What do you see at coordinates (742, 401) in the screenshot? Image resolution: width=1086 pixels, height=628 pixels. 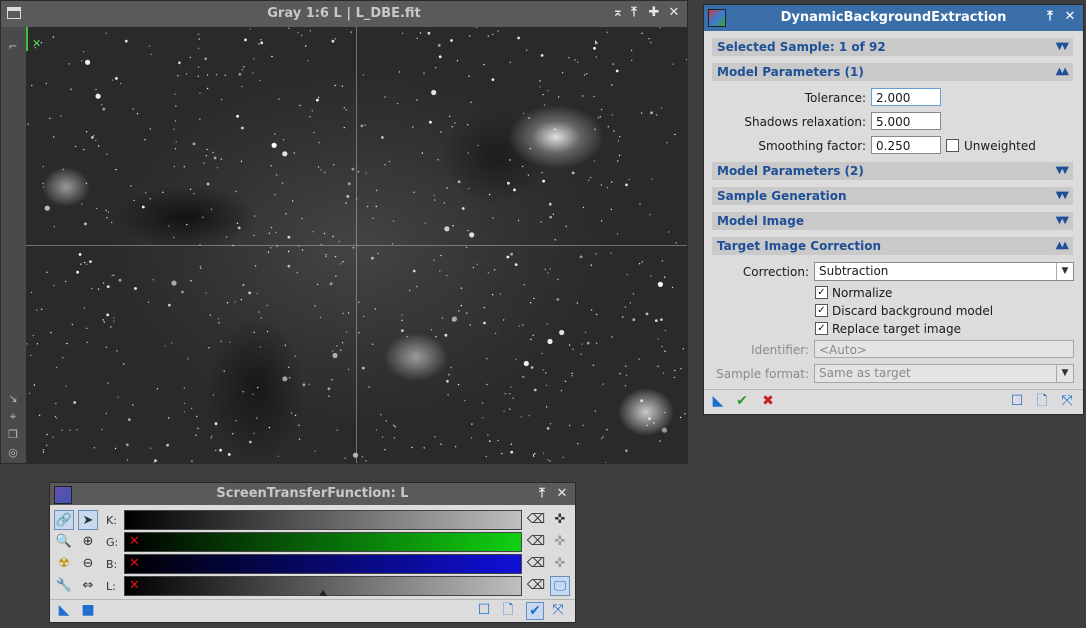 I see `apply-icon: ✔` at bounding box center [742, 401].